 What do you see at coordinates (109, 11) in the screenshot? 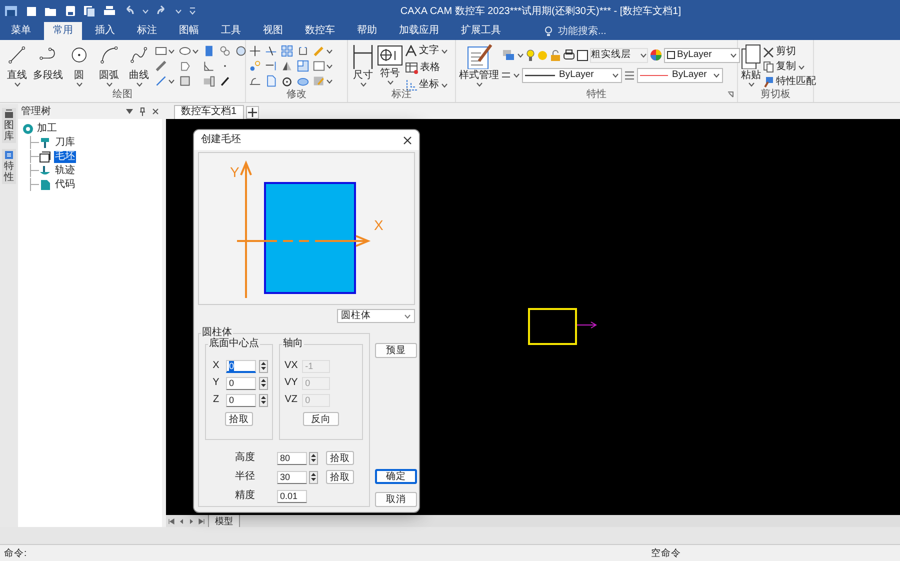
I see `print-icon` at bounding box center [109, 11].